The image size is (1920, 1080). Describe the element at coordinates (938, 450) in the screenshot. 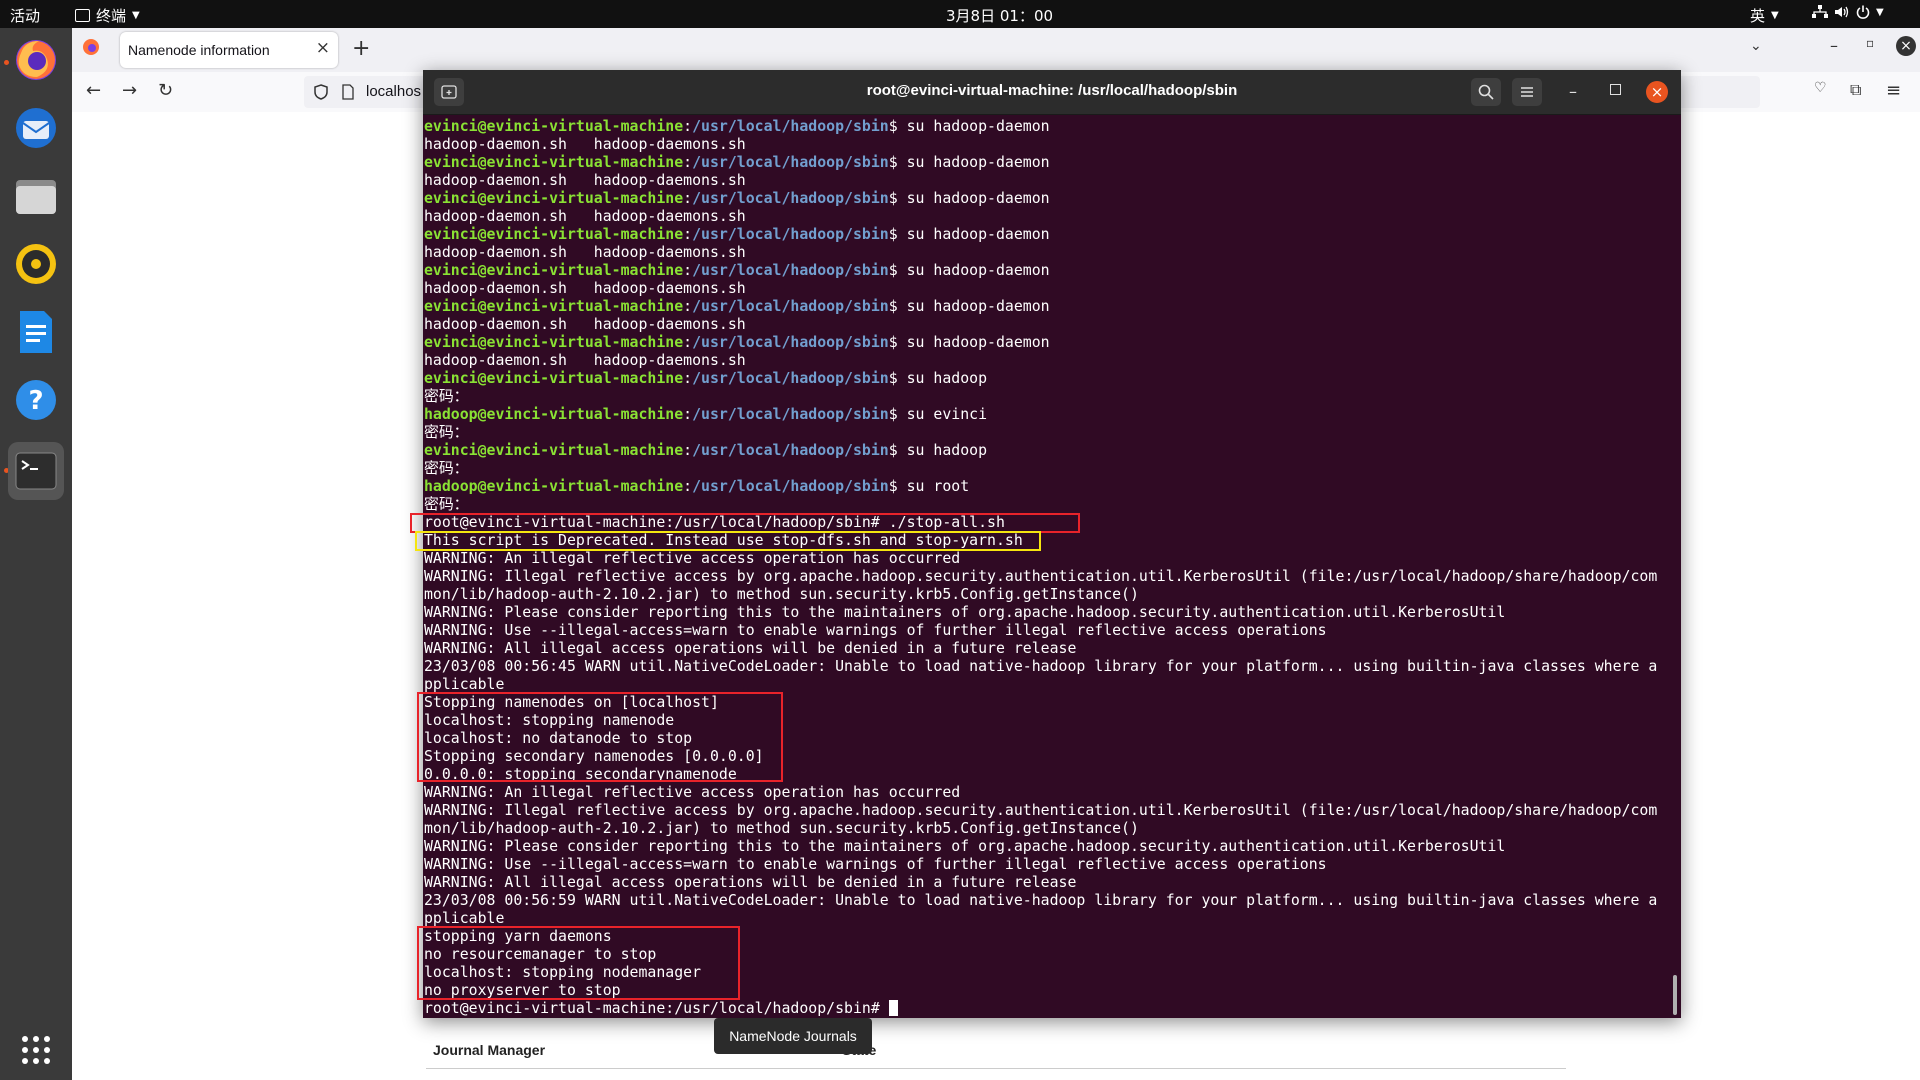

I see `command-text: $ su hadoop` at that location.